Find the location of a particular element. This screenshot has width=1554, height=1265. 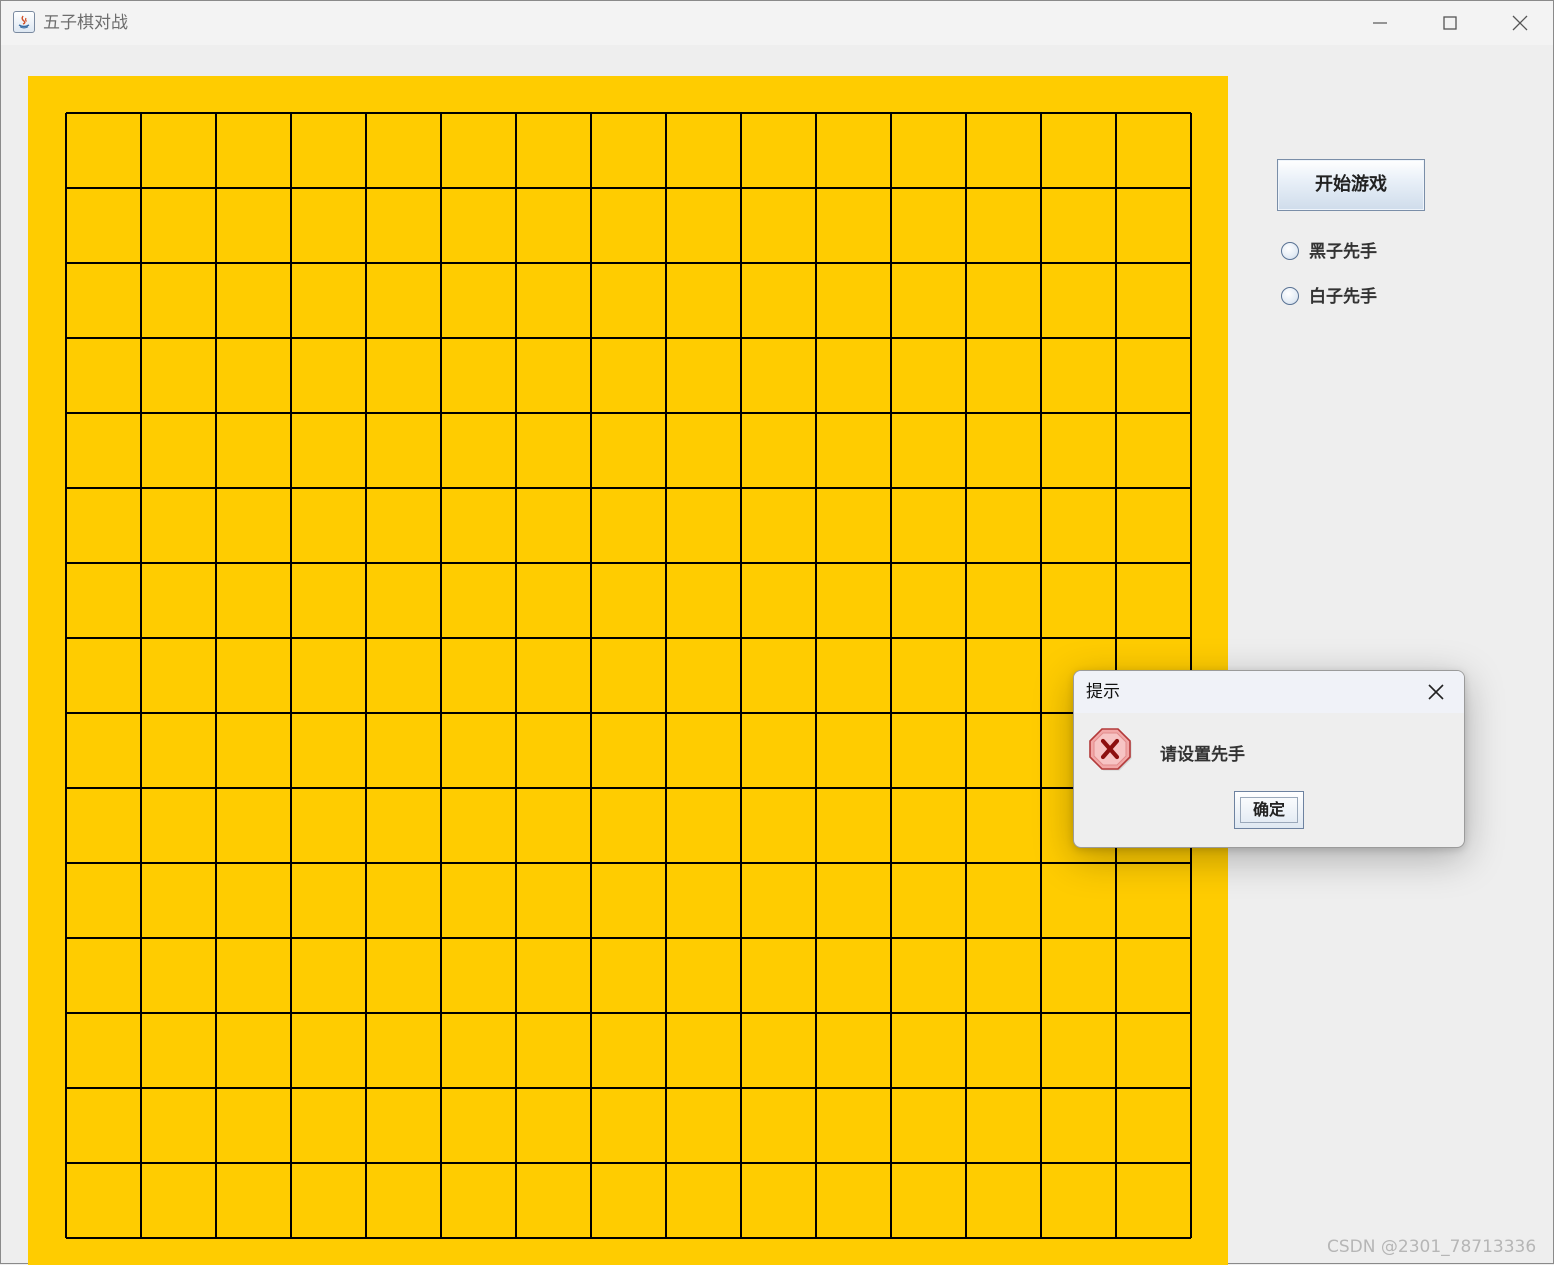

window-title: 五子棋对战 is located at coordinates (85, 23).